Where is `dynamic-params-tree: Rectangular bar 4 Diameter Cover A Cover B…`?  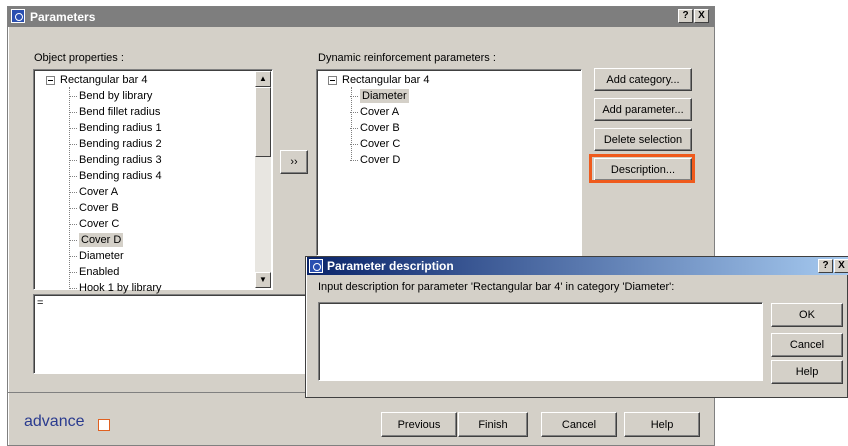
dynamic-params-tree: Rectangular bar 4 Diameter Cover A Cover B… is located at coordinates (449, 162).